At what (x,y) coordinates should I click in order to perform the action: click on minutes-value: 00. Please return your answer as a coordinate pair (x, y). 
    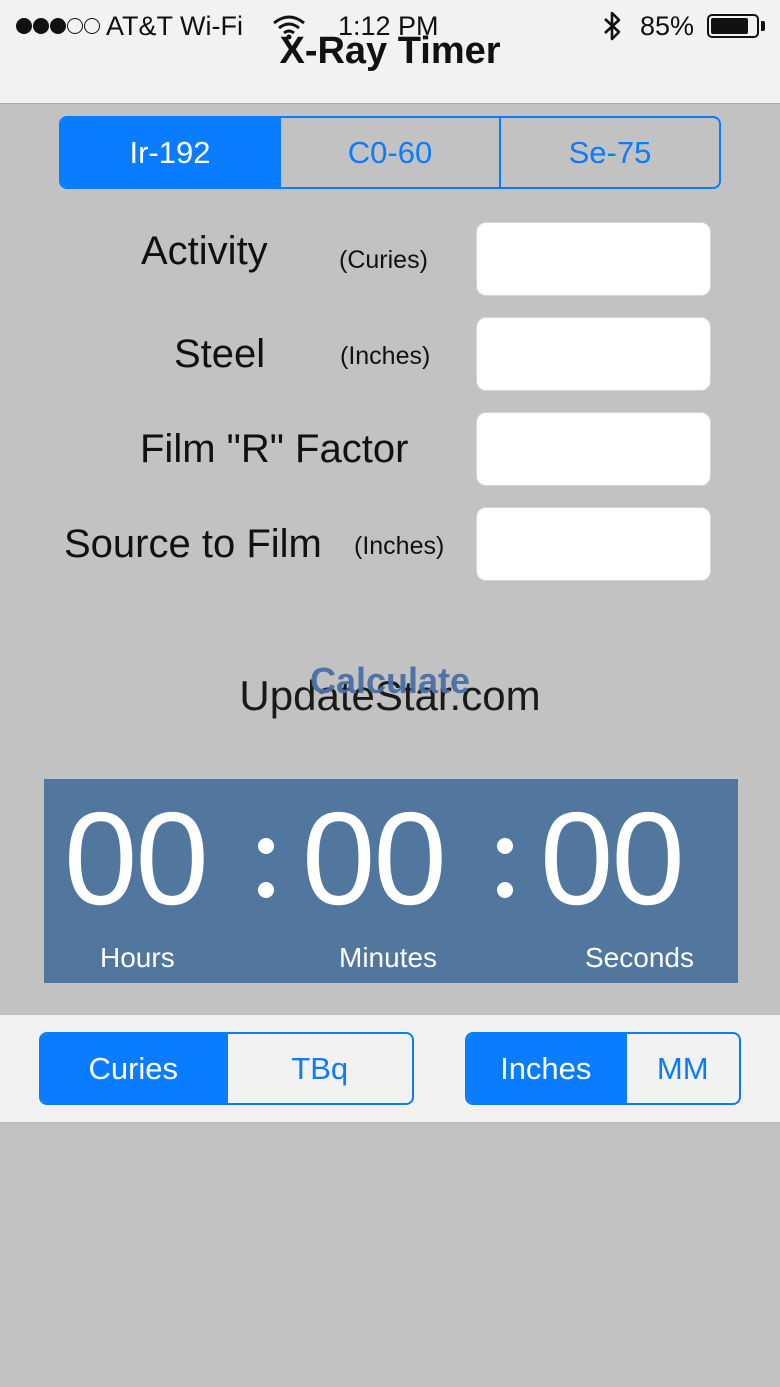
    Looking at the image, I should click on (374, 858).